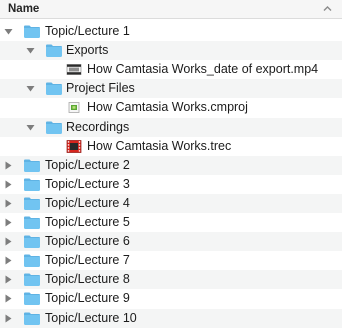 The width and height of the screenshot is (342, 330). Describe the element at coordinates (87, 260) in the screenshot. I see `tree-row-label: Topic/Lecture 7` at that location.